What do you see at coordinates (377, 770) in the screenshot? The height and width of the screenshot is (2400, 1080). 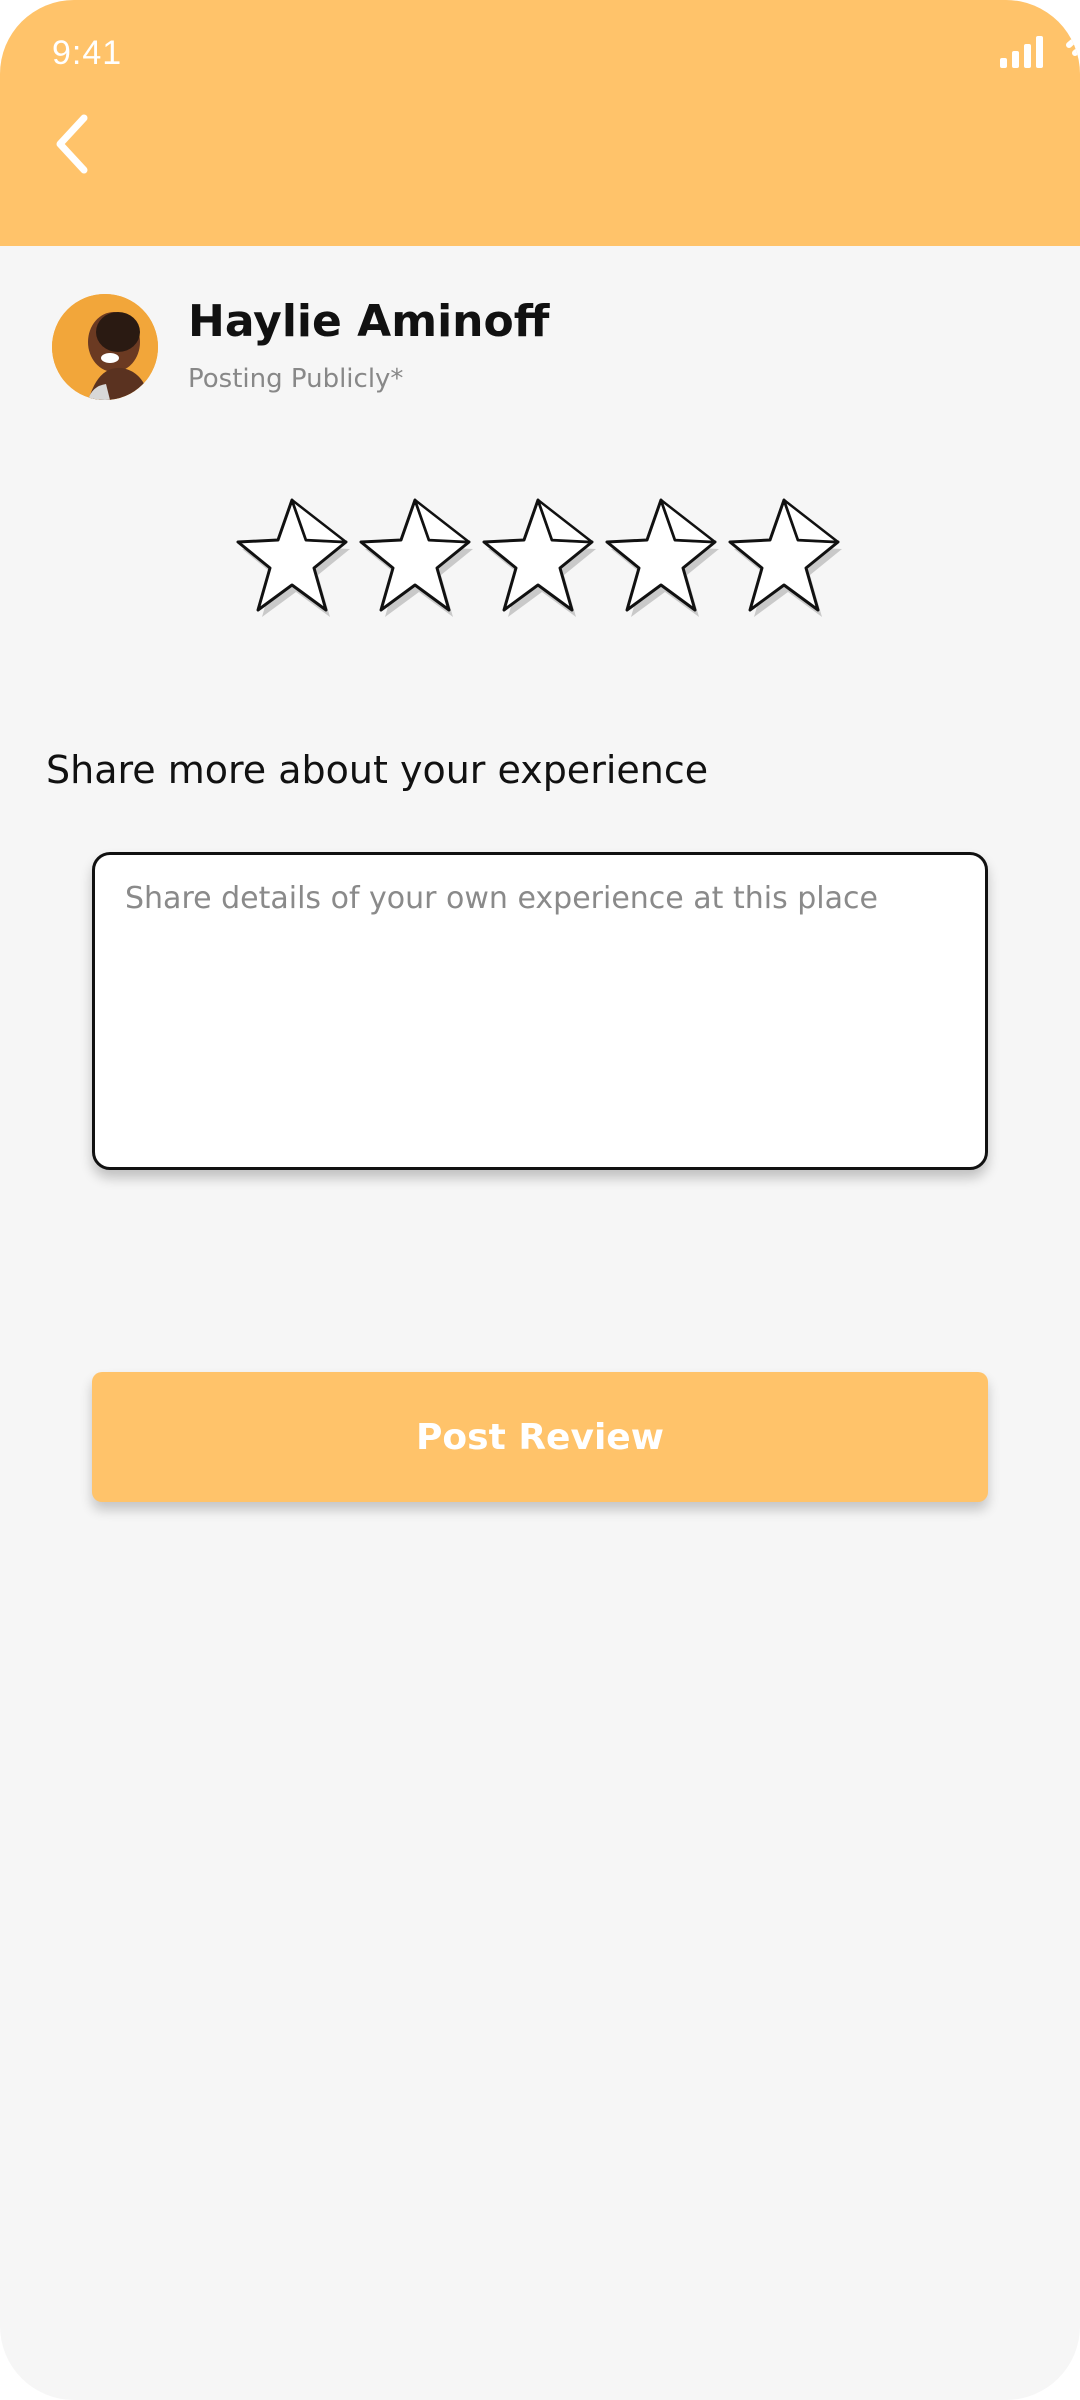 I see `section-heading: Share more about your experience` at bounding box center [377, 770].